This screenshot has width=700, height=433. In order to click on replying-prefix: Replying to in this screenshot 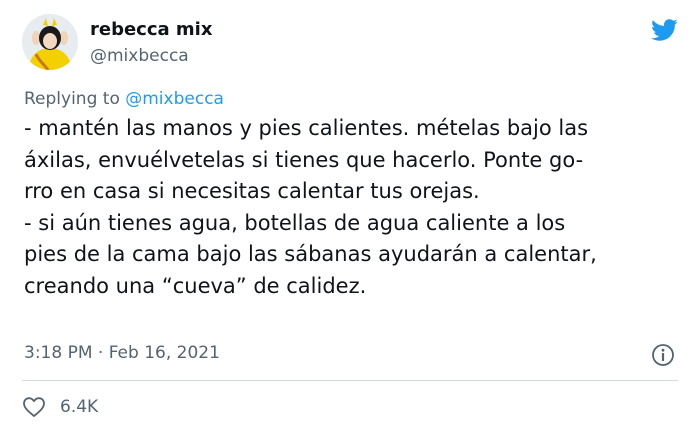, I will do `click(75, 99)`.